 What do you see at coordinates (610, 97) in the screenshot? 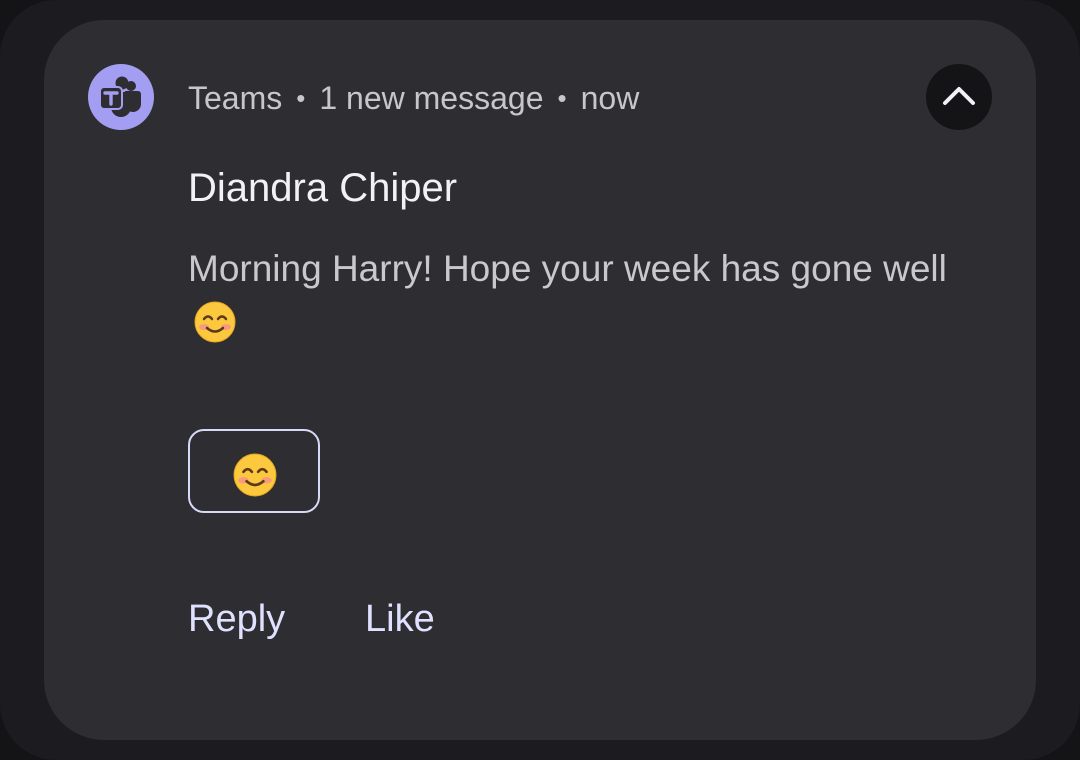
I see `timestamp: now` at bounding box center [610, 97].